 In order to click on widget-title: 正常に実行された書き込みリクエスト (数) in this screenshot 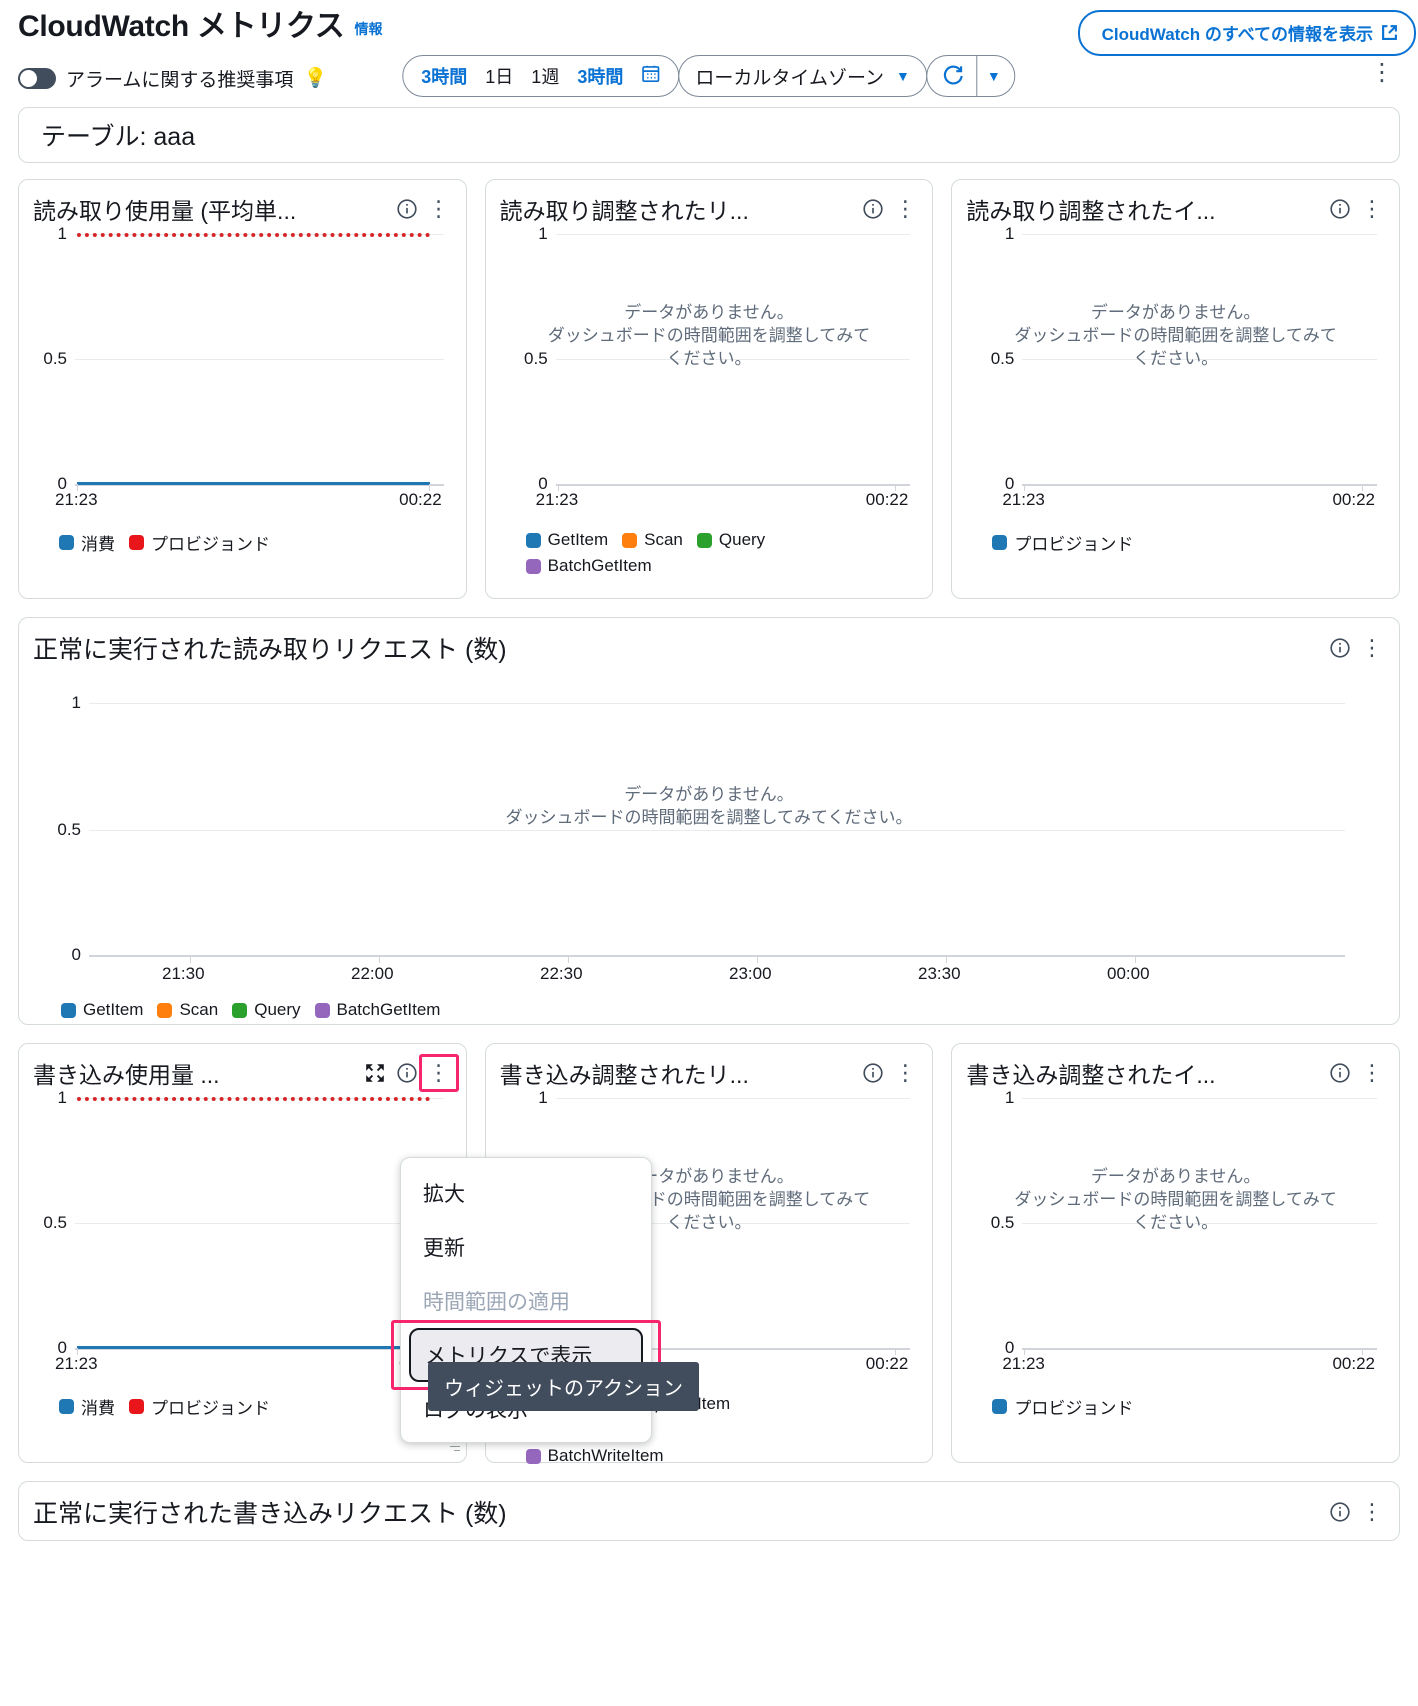, I will do `click(270, 1514)`.